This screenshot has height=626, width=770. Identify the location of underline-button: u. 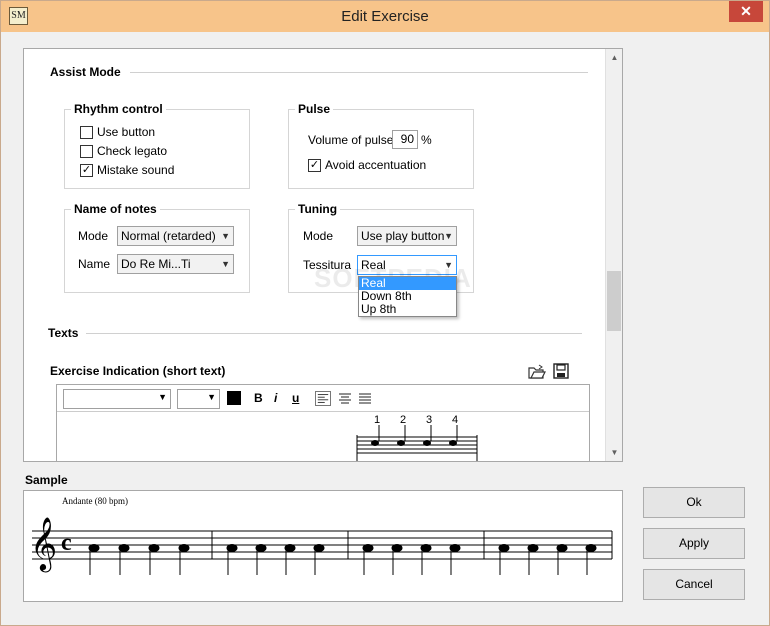
(295, 398).